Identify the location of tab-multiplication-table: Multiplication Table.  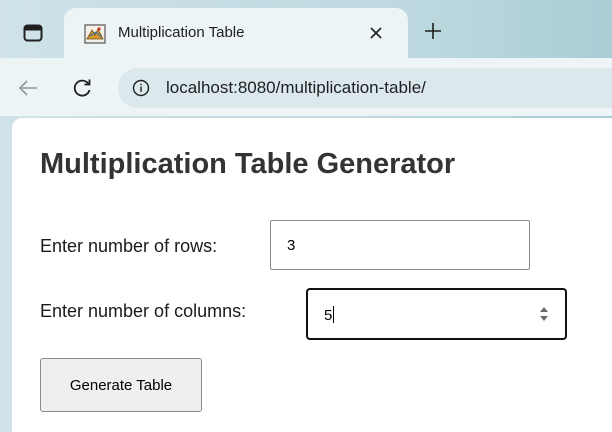
(236, 33).